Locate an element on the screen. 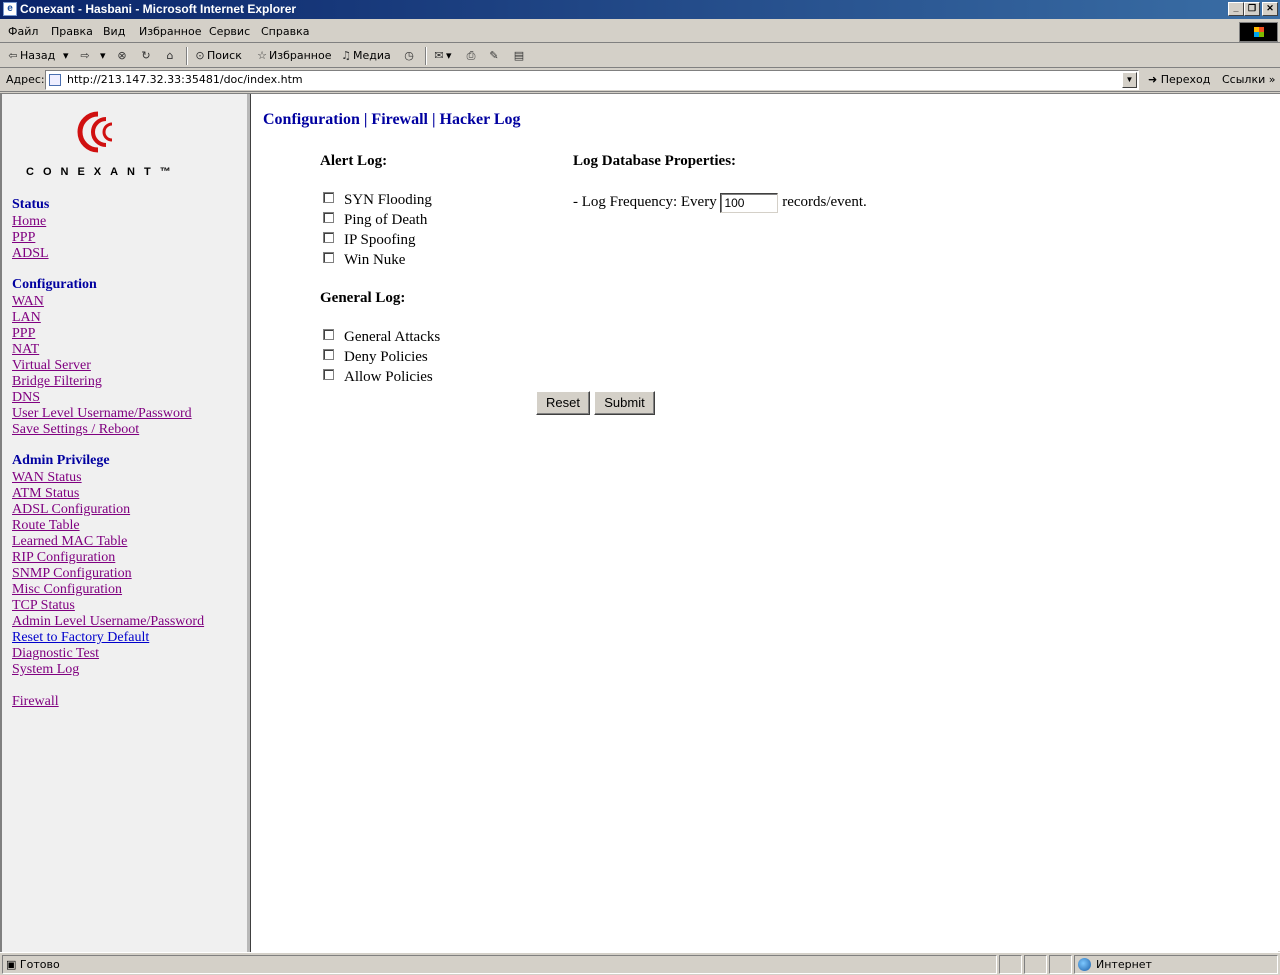  nav-admin-snmp-configuration: SNMP Configuration is located at coordinates (72, 574).